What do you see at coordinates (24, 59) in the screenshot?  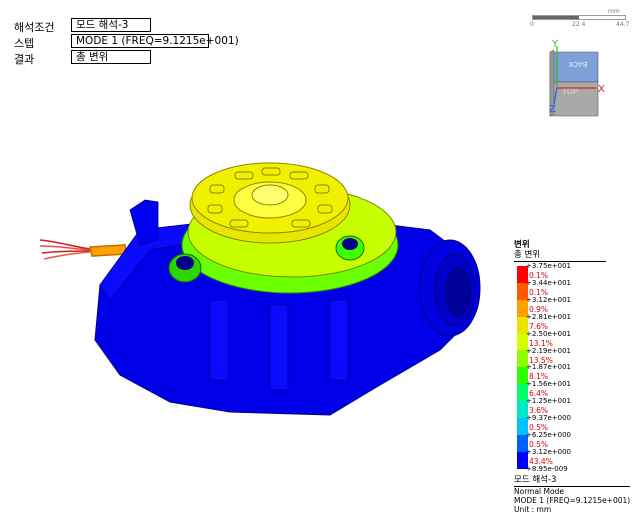 I see `result-label: 결과` at bounding box center [24, 59].